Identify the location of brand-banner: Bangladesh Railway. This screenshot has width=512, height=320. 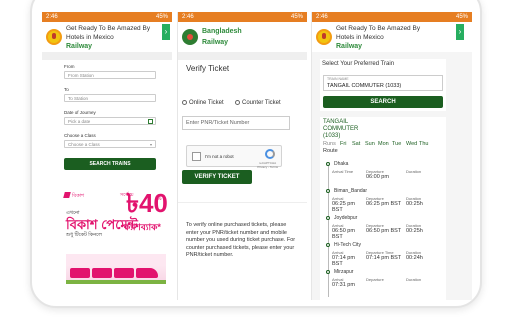
(242, 37).